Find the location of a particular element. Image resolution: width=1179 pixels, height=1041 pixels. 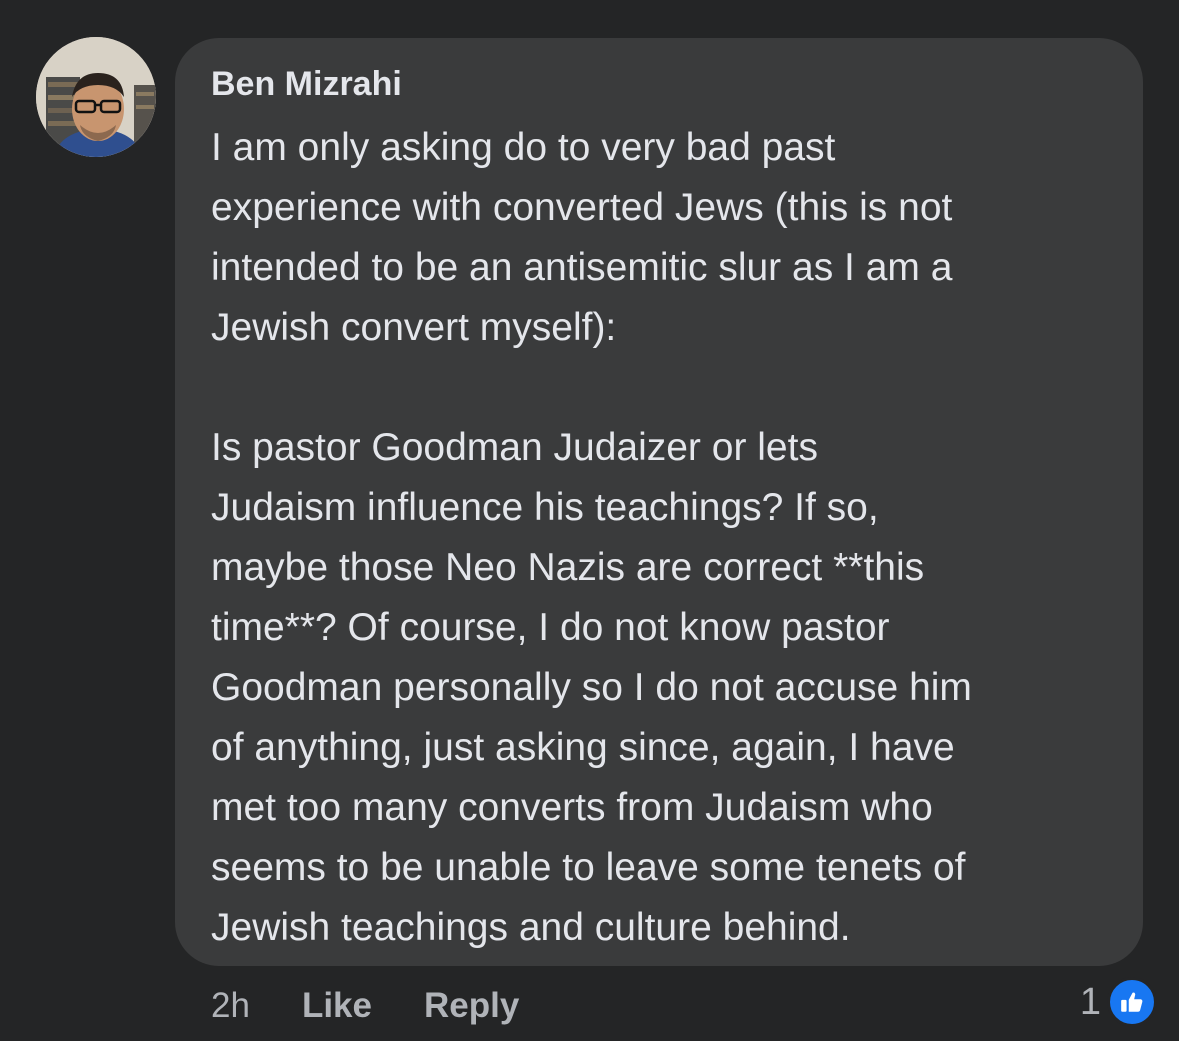

reaction-summary: 1 is located at coordinates (1118, 1002).